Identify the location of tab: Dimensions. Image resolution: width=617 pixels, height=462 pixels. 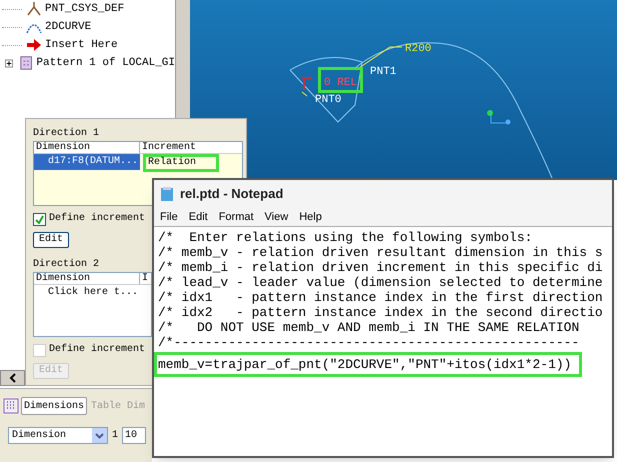
(54, 406).